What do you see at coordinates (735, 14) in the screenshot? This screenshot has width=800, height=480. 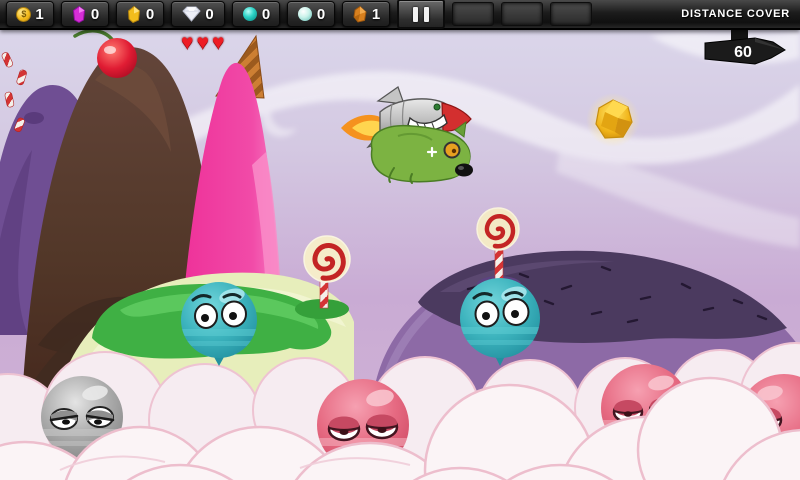 I see `distance-cover-label: DISTANCE COVER` at bounding box center [735, 14].